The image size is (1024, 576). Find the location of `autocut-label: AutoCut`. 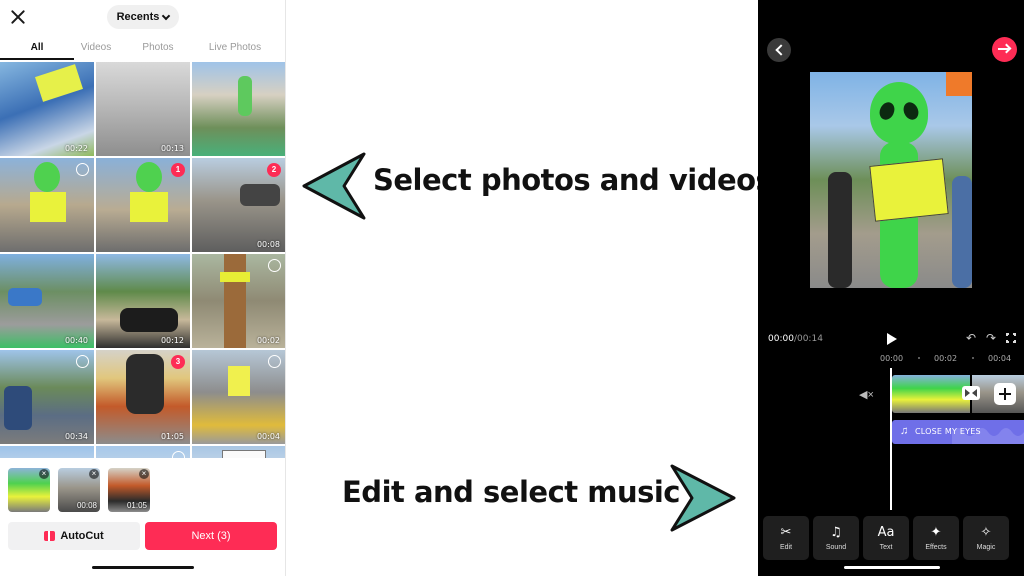

autocut-label: AutoCut is located at coordinates (82, 536).